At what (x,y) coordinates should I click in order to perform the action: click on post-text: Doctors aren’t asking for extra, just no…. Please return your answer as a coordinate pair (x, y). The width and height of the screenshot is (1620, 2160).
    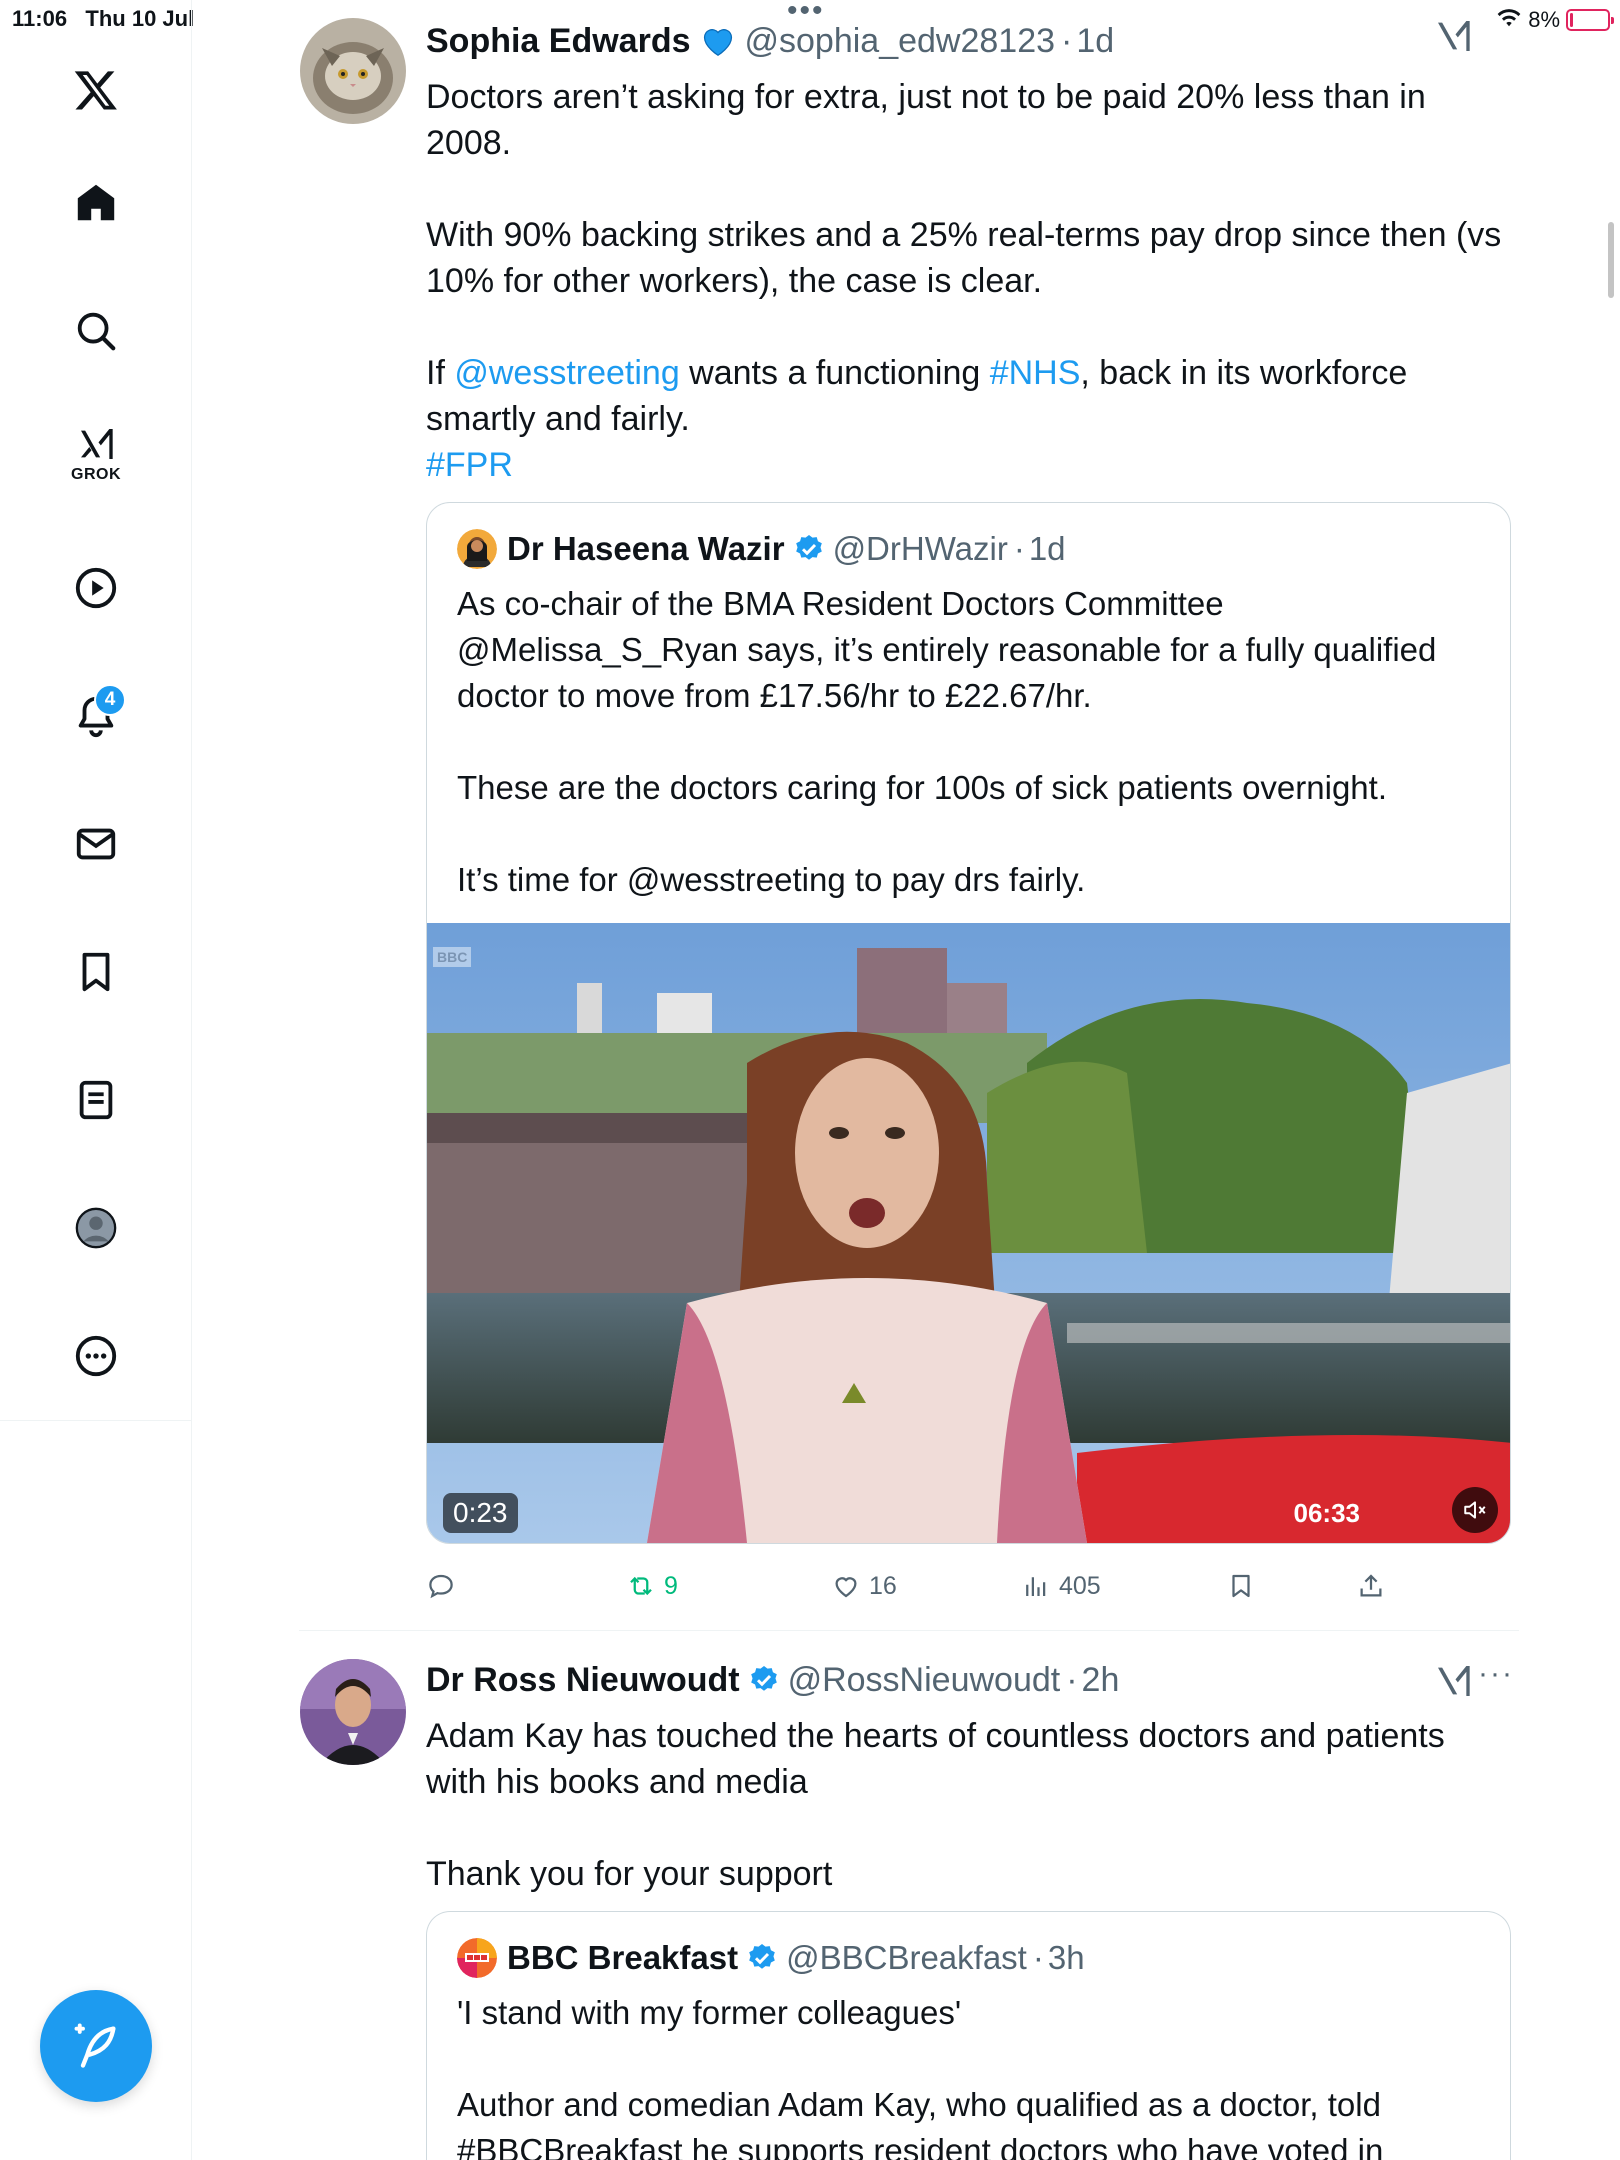
    Looking at the image, I should click on (968, 281).